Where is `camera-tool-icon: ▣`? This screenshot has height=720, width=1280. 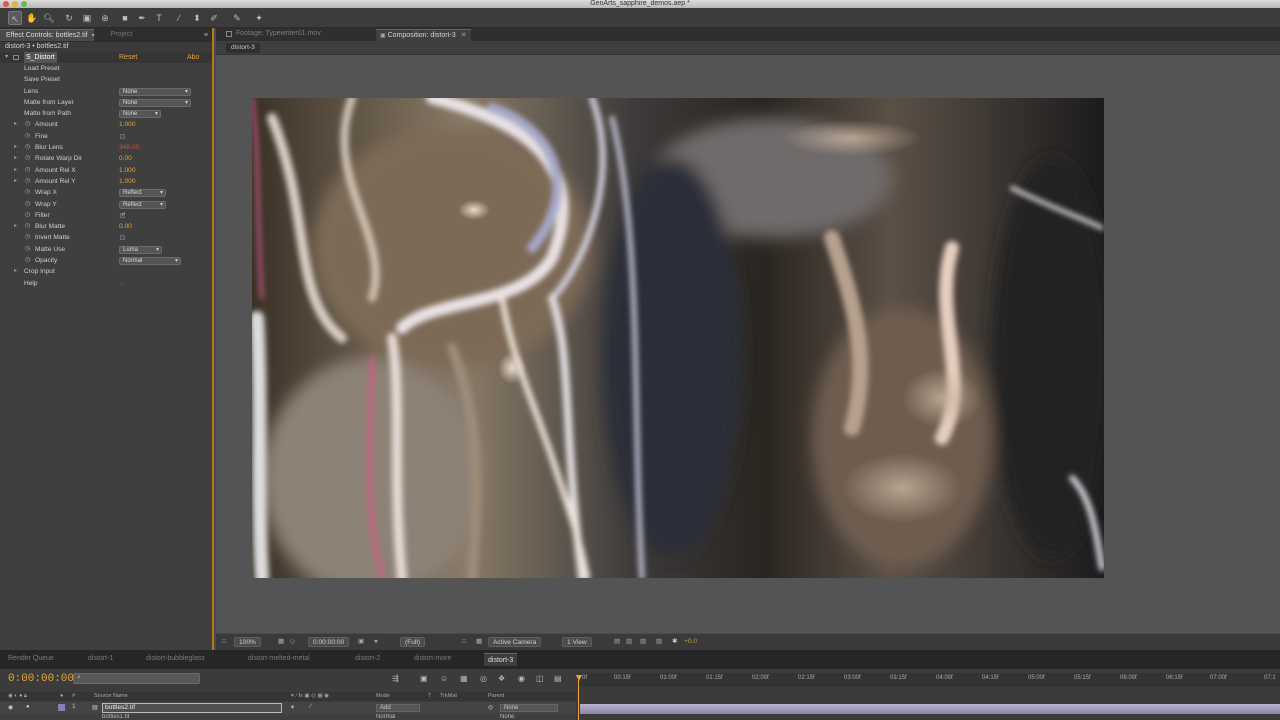 camera-tool-icon: ▣ is located at coordinates (87, 18).